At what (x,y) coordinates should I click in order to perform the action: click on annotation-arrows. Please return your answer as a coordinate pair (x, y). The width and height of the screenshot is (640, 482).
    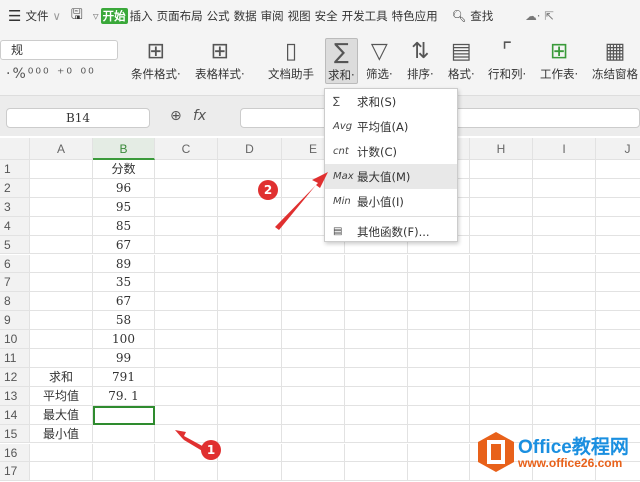
    Looking at the image, I should click on (251, 312).